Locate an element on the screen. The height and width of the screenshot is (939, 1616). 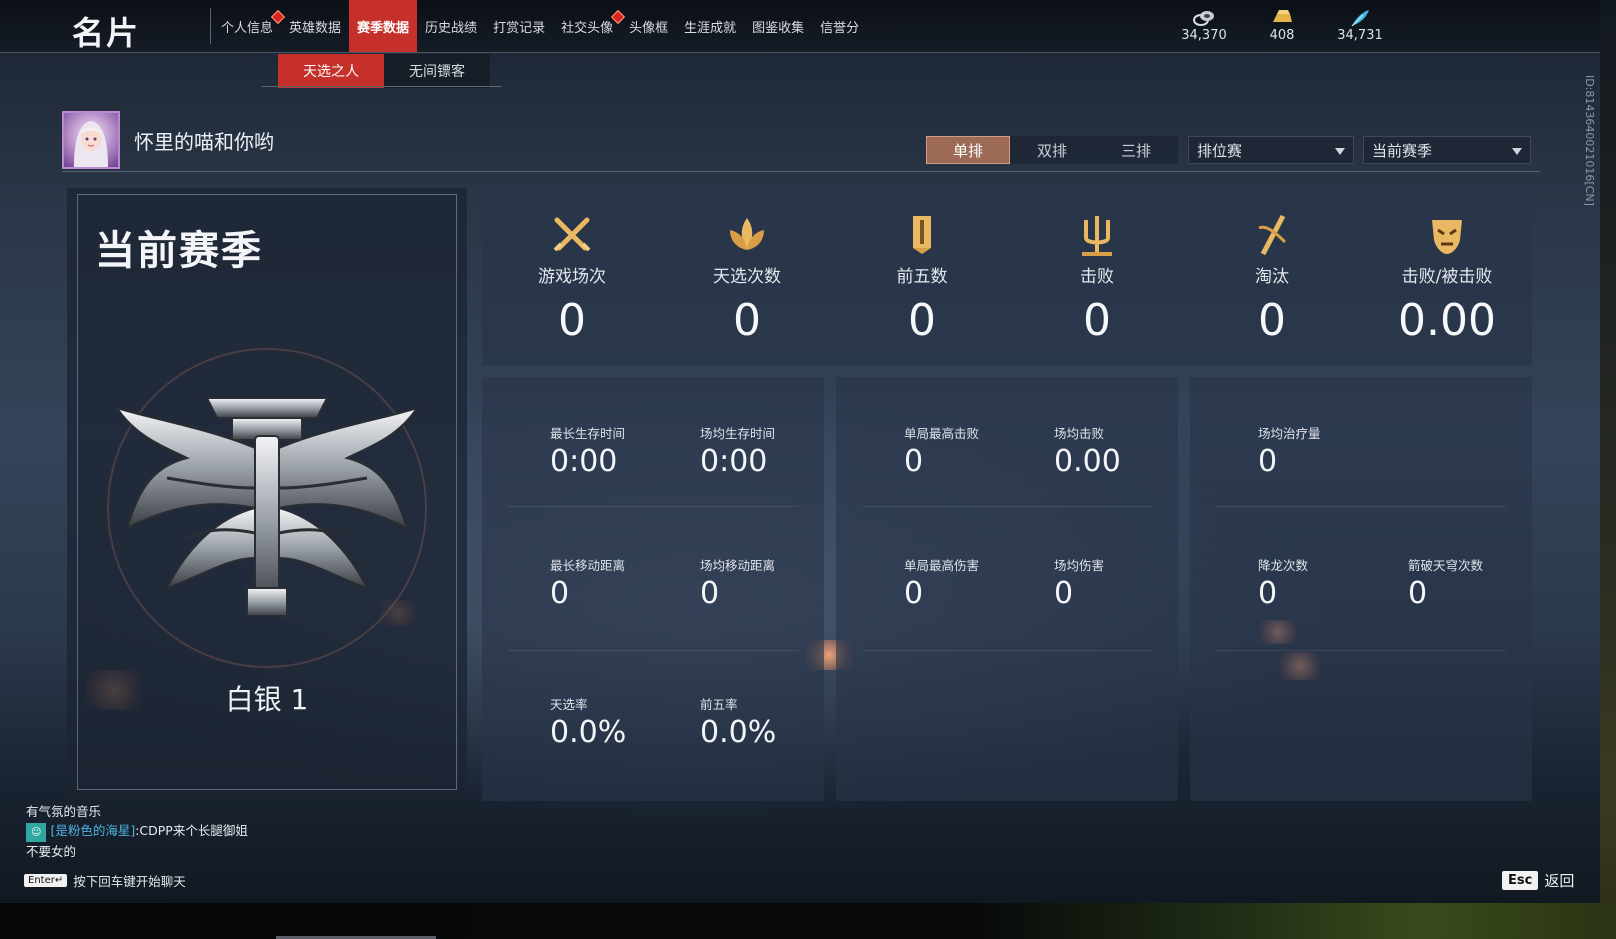
tab-trio: 三排 is located at coordinates (1136, 150).